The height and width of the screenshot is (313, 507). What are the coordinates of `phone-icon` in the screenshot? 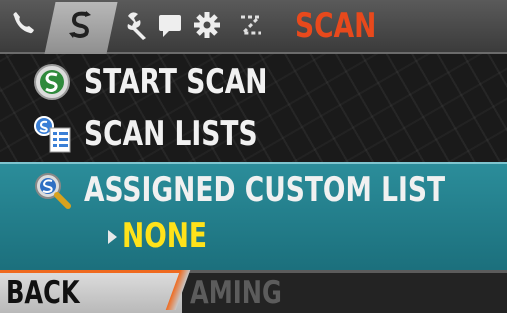 It's located at (25, 25).